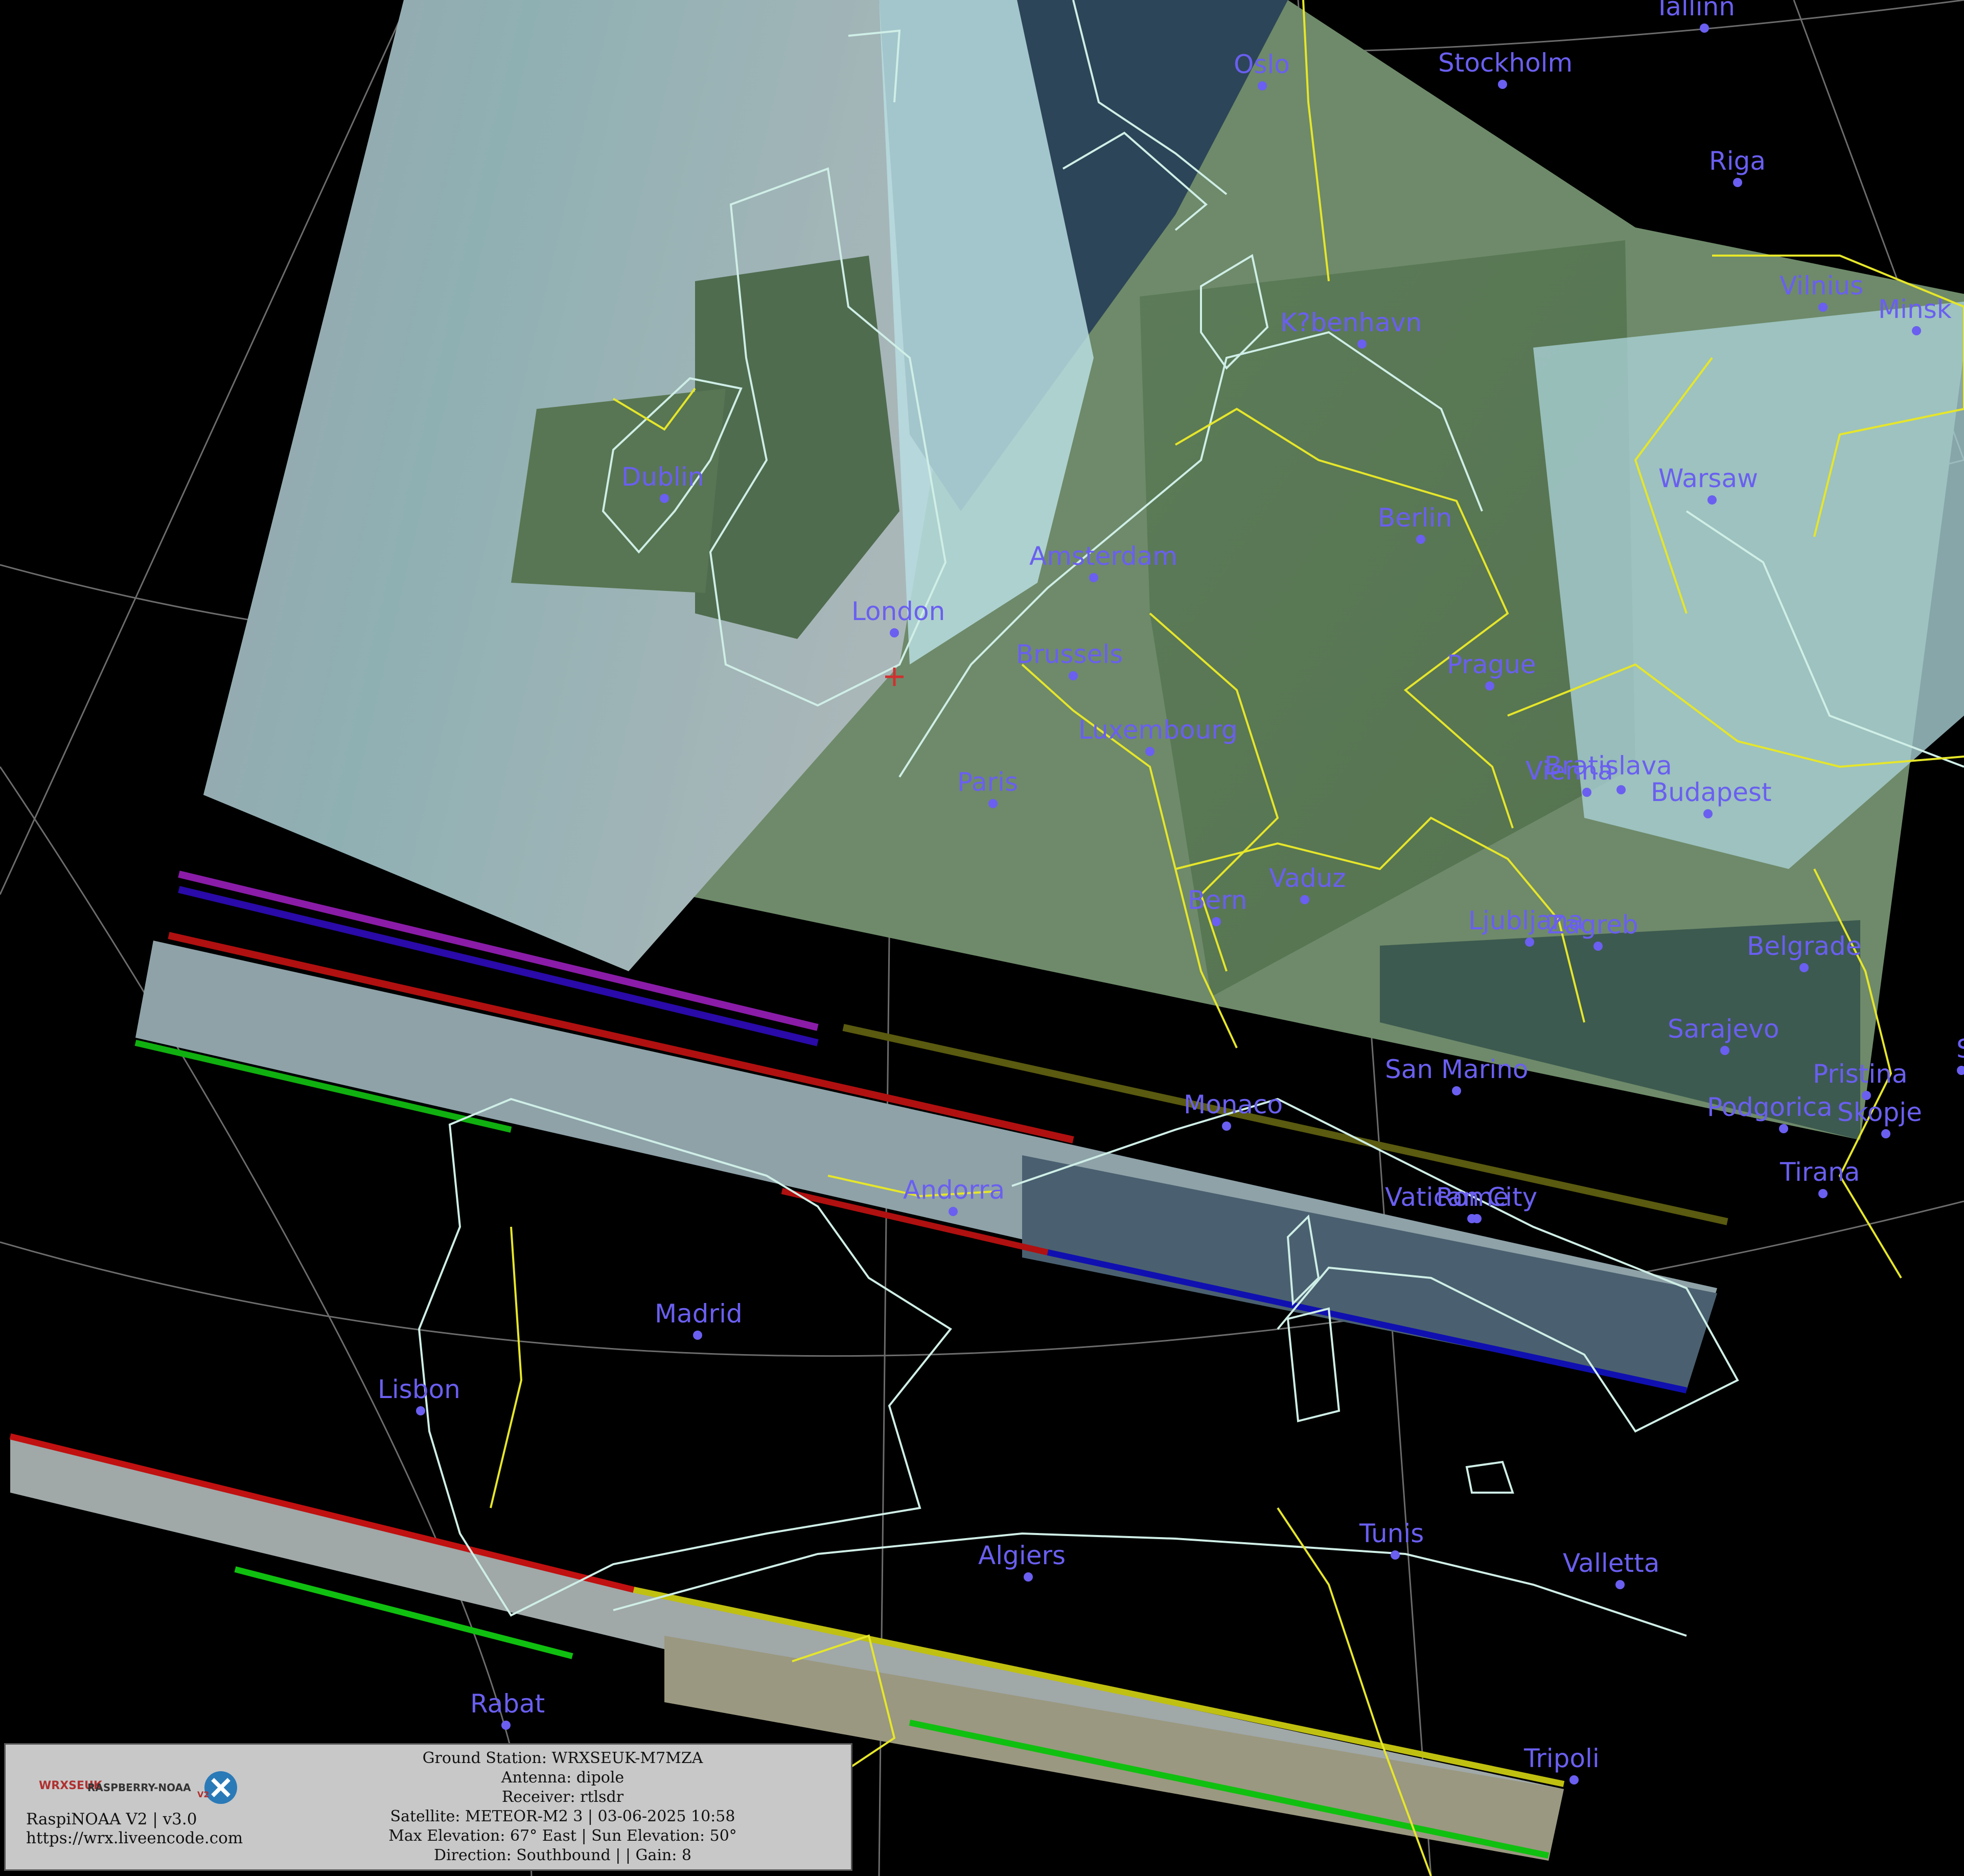 This screenshot has width=1964, height=1876. What do you see at coordinates (662, 477) in the screenshot?
I see `city-label: Dublin` at bounding box center [662, 477].